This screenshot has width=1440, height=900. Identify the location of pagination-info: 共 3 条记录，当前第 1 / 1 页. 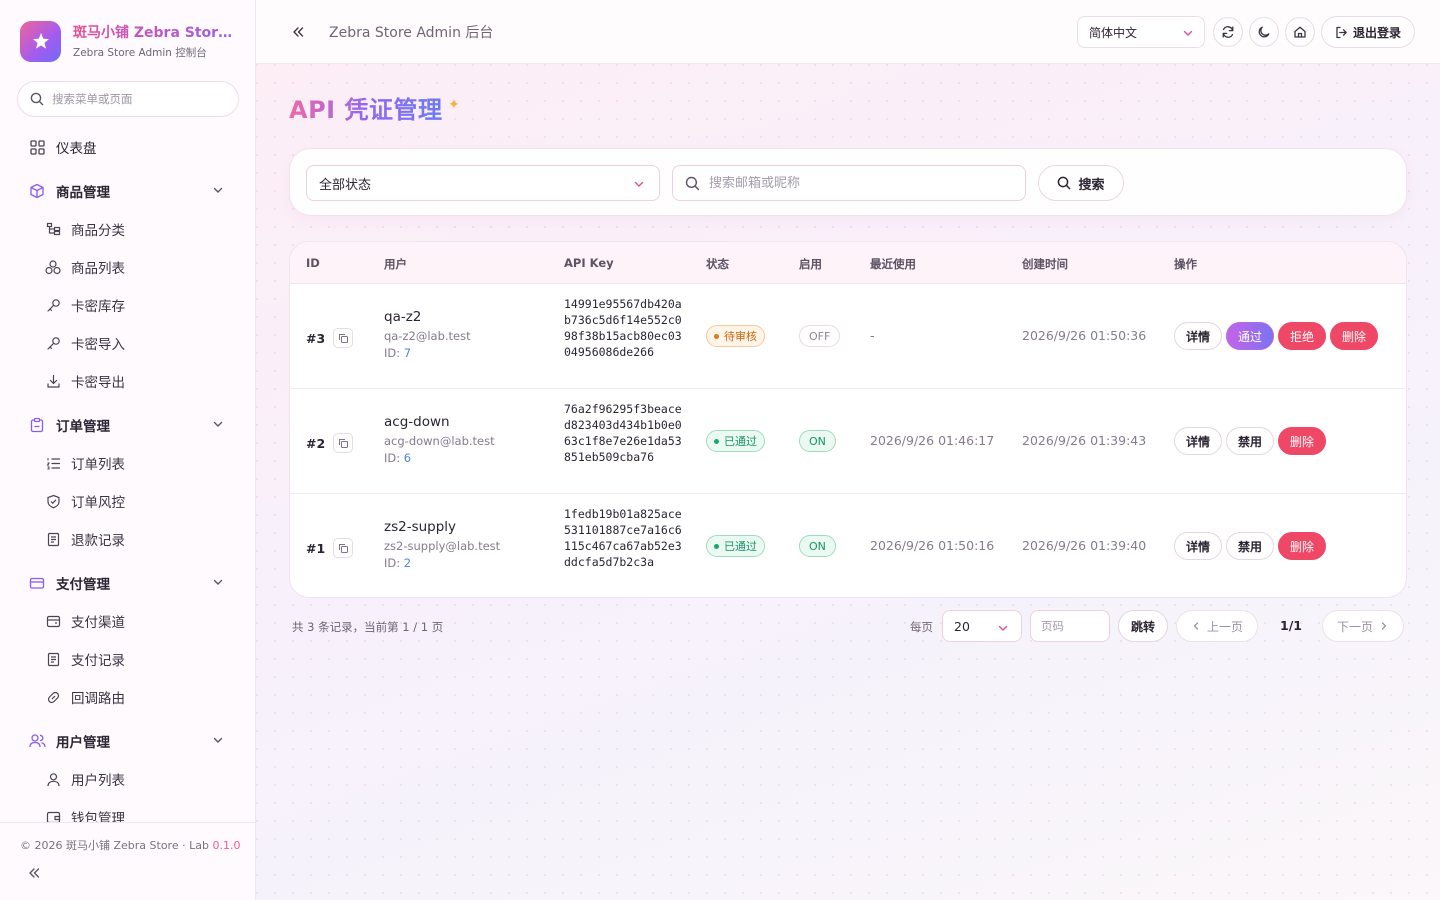
(368, 627).